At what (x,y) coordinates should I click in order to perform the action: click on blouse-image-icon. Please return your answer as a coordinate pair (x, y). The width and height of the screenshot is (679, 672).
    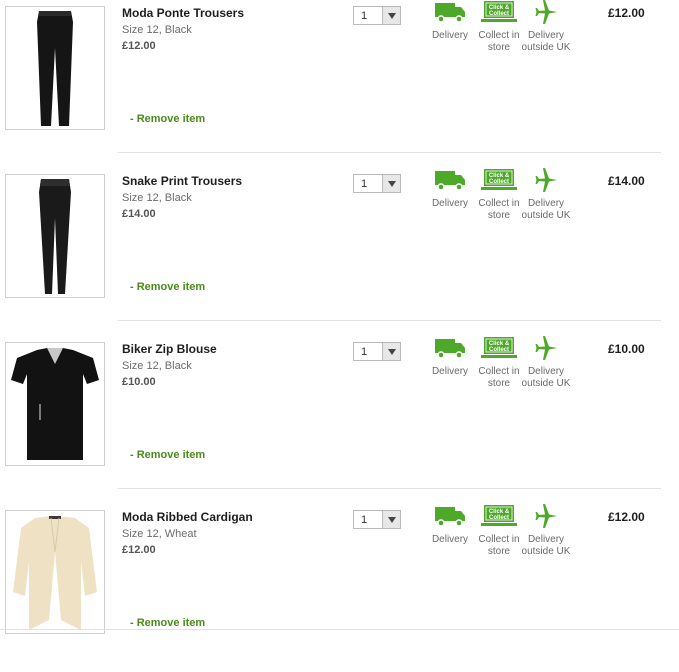
    Looking at the image, I should click on (55, 404).